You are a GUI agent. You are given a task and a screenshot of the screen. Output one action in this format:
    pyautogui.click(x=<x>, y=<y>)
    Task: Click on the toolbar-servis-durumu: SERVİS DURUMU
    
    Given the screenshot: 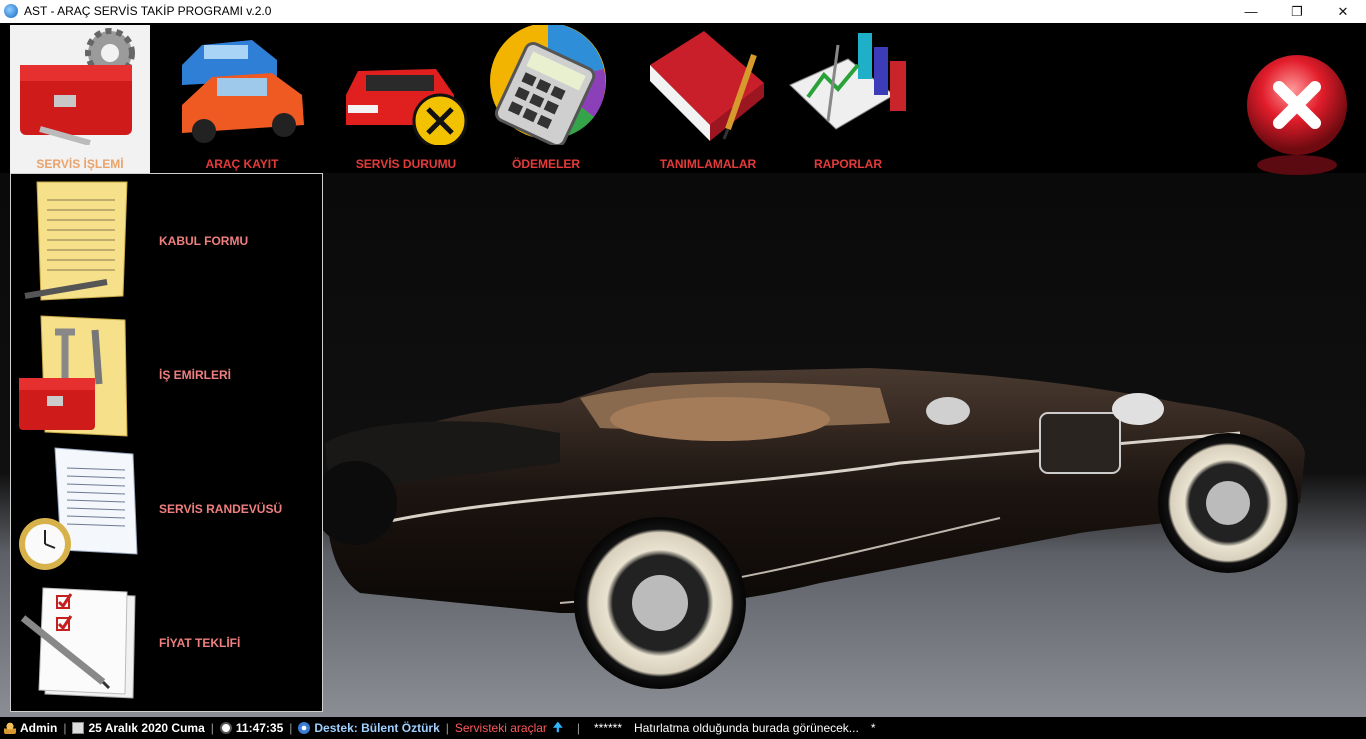 What is the action you would take?
    pyautogui.click(x=406, y=99)
    